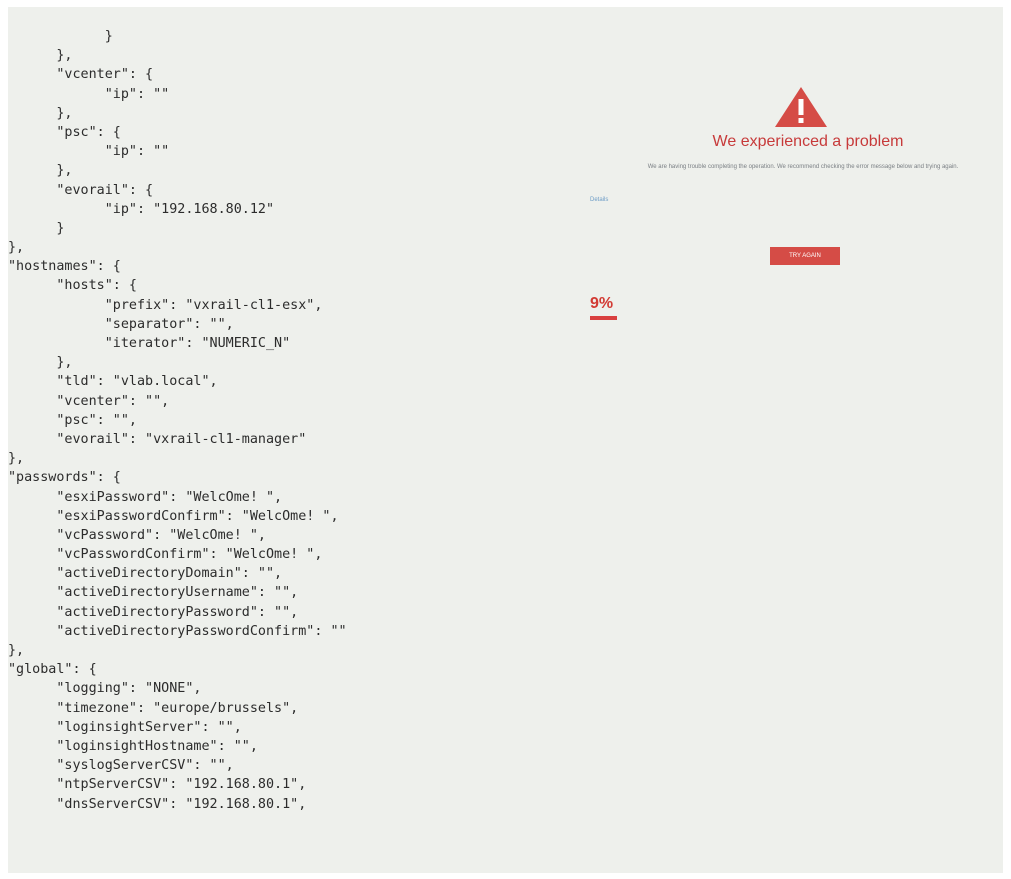  Describe the element at coordinates (153, 593) in the screenshot. I see `code-line: "activeDirectoryUsername": "",` at that location.